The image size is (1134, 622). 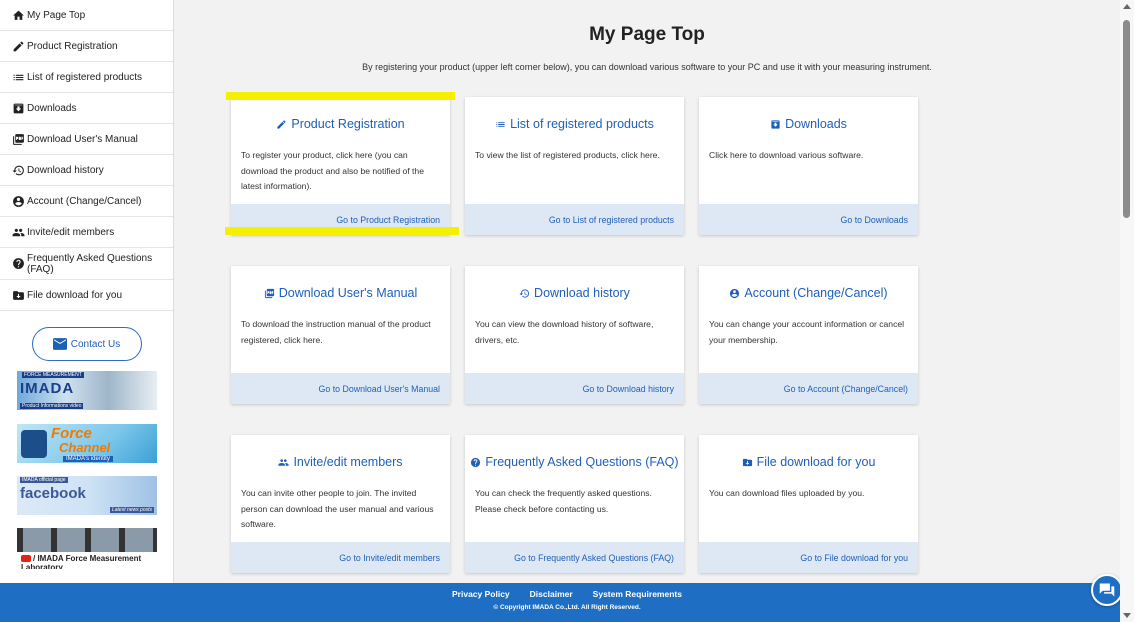 I want to click on sidebar-item-registered-products: List of registered products, so click(x=86, y=77).